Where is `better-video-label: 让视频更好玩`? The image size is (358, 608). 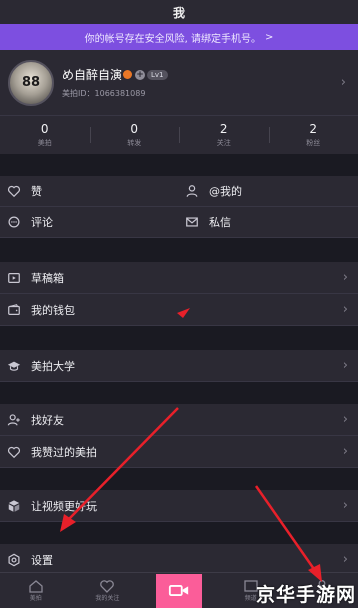
better-video-label: 让视频更好玩 is located at coordinates (64, 506).